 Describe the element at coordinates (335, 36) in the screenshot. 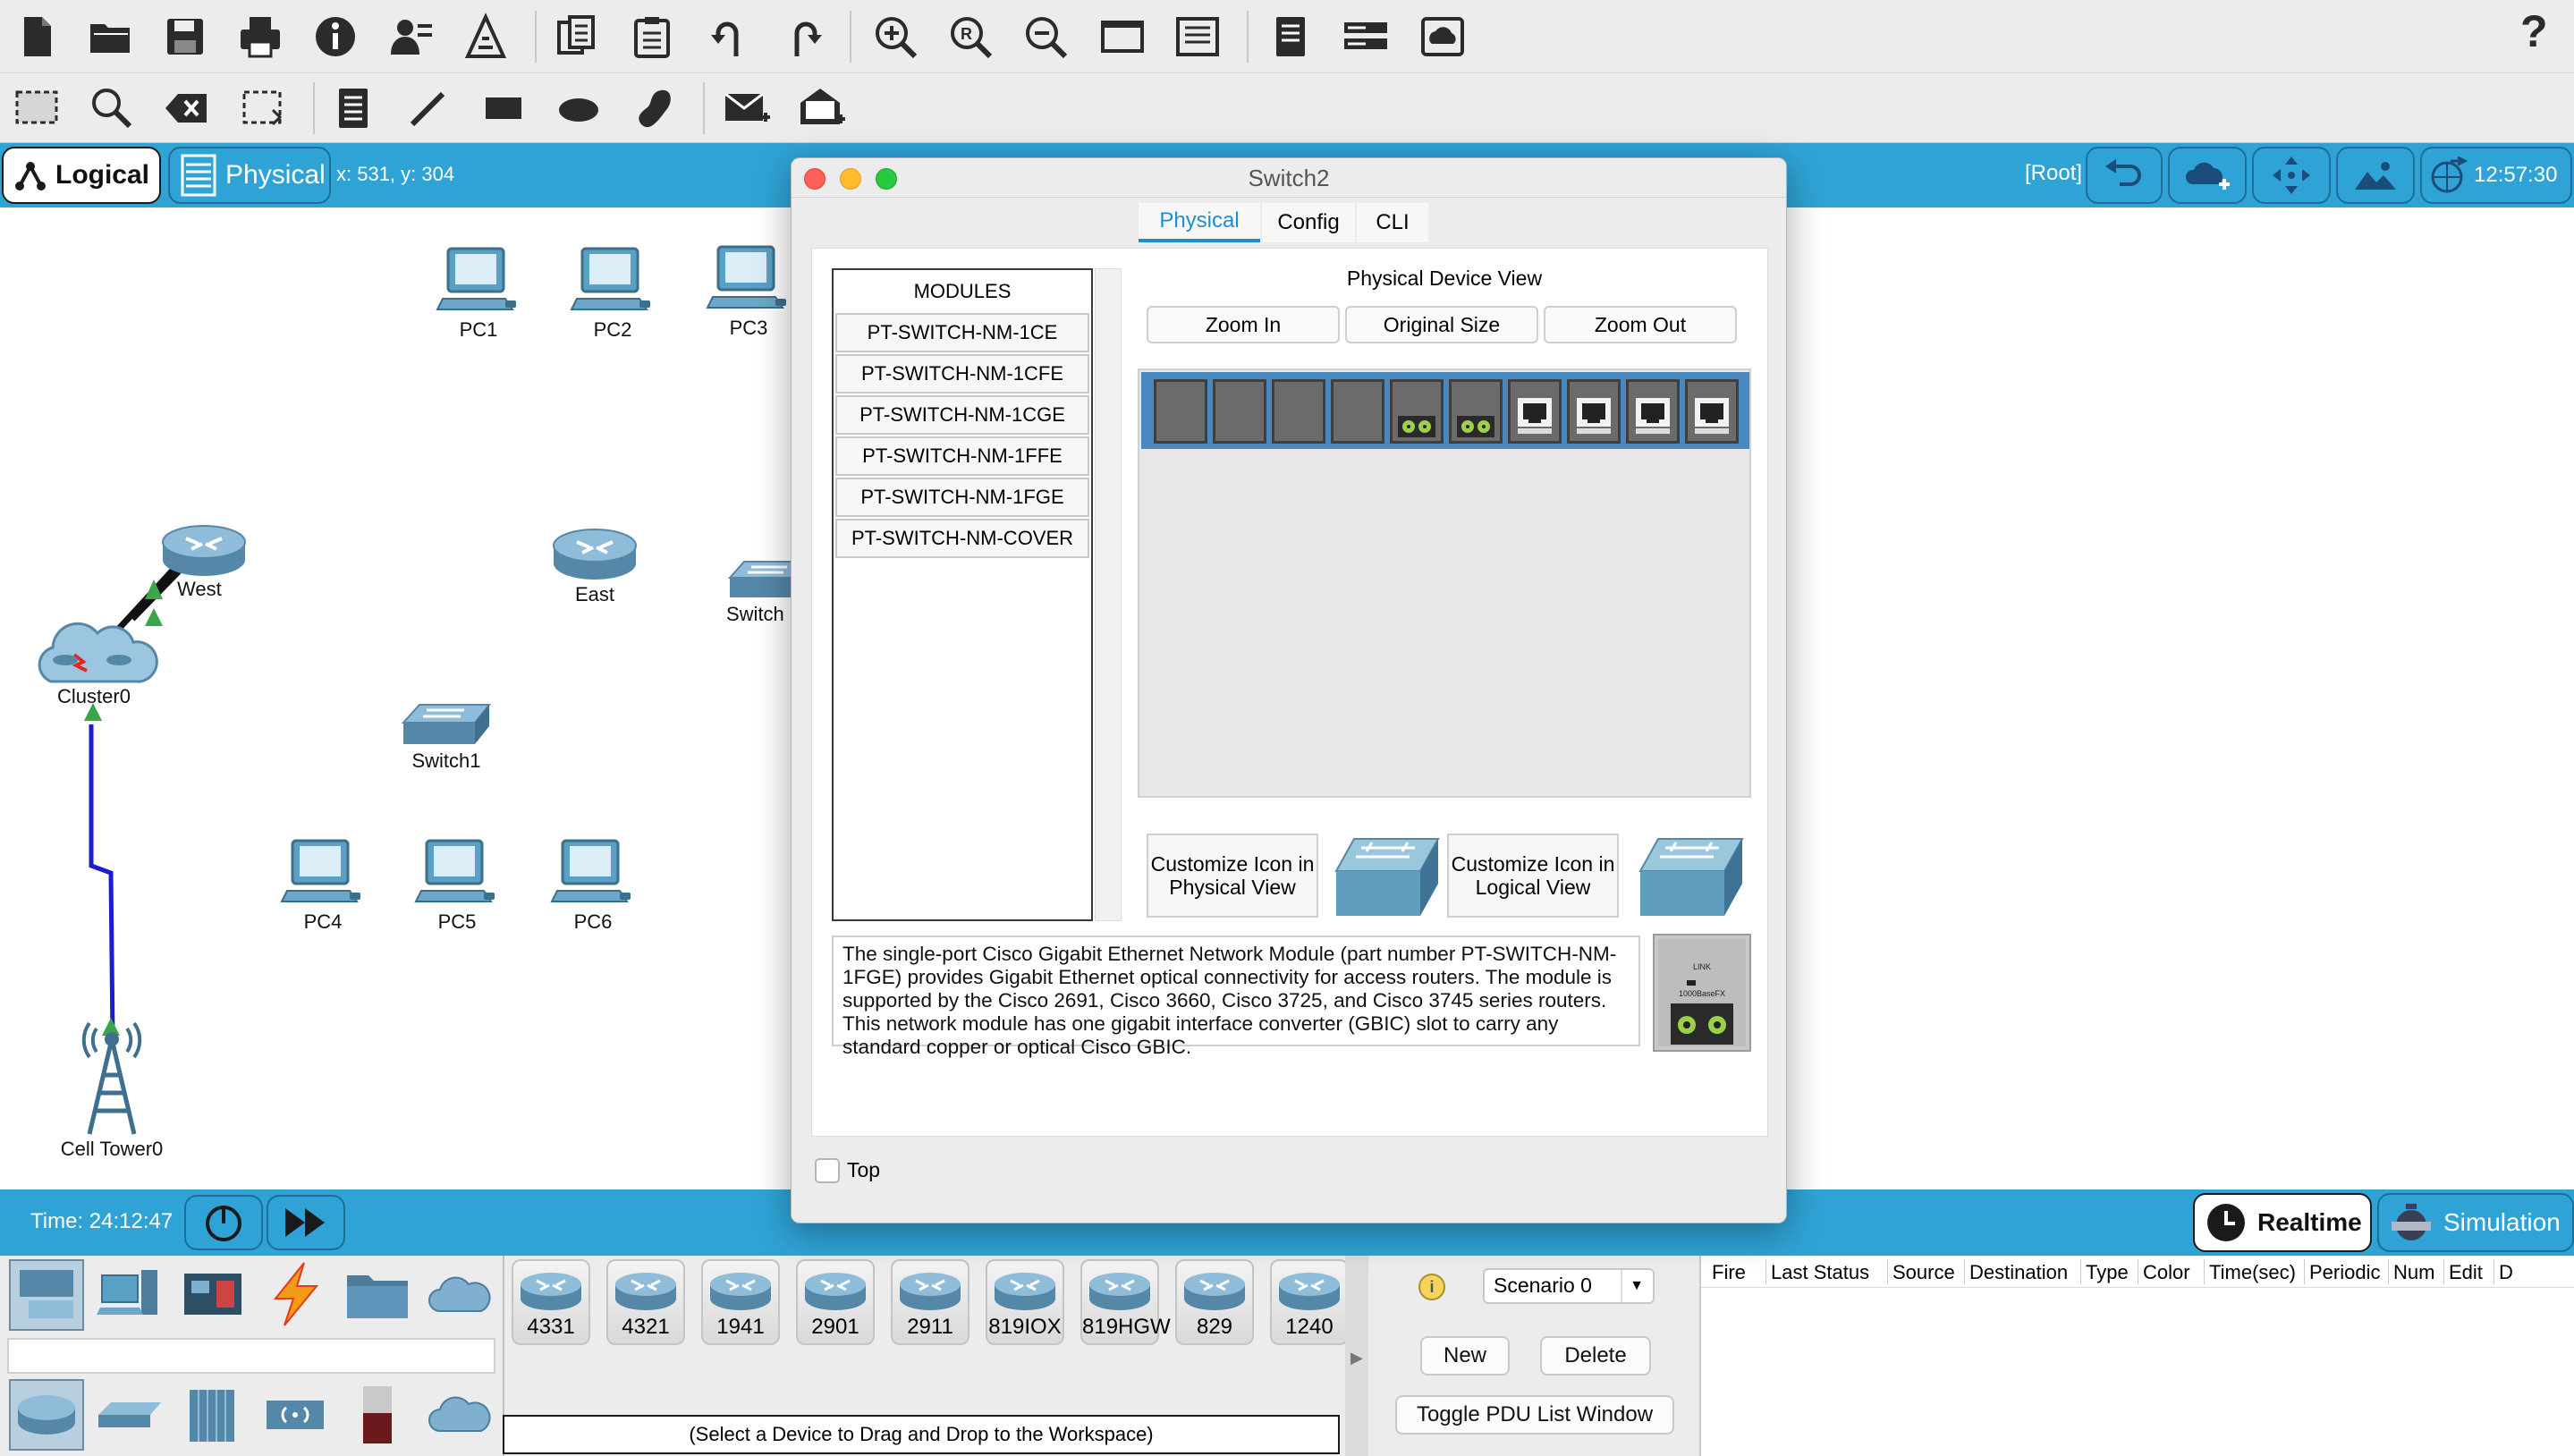

I see `info-icon` at that location.